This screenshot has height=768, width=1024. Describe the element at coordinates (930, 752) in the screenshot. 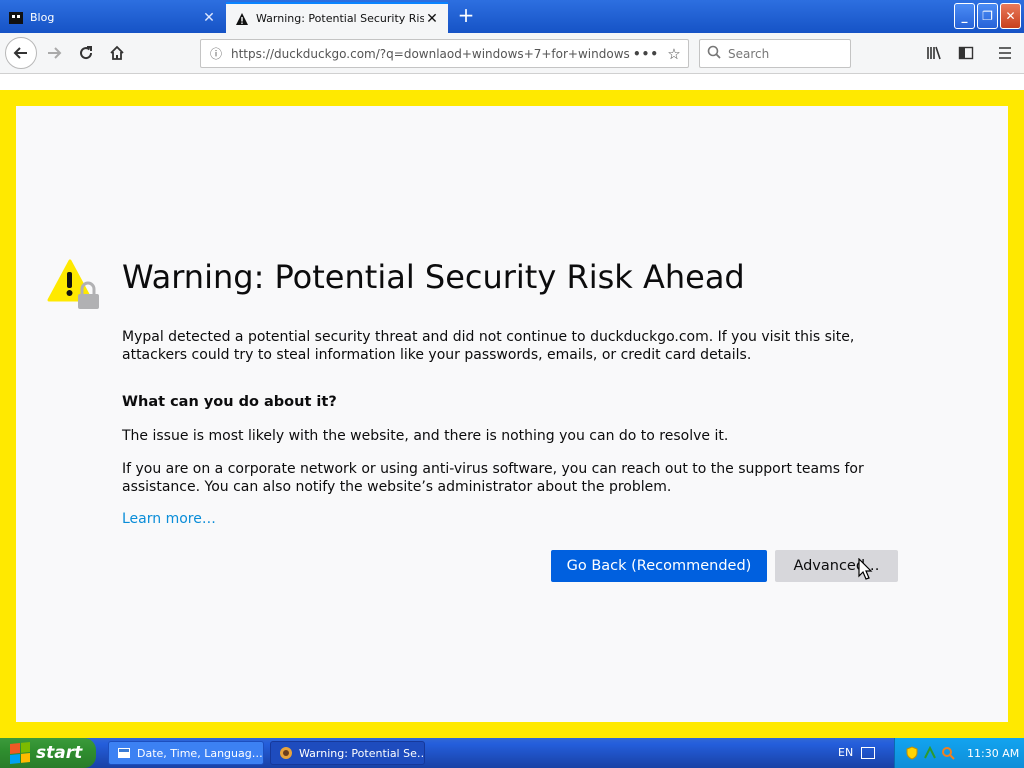

I see `network-icon` at that location.